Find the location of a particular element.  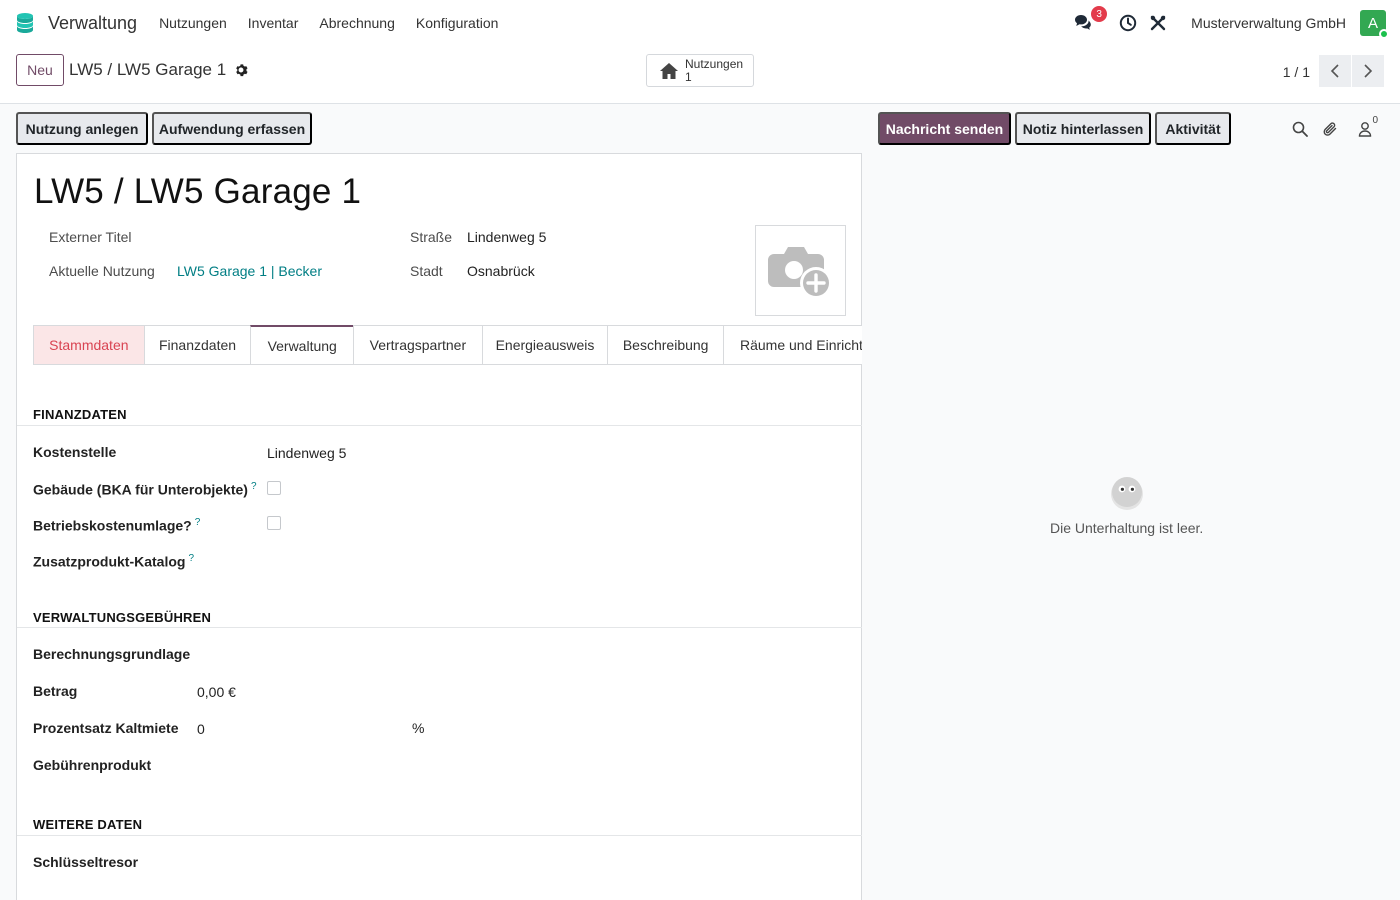

pager-next-button is located at coordinates (1368, 71).